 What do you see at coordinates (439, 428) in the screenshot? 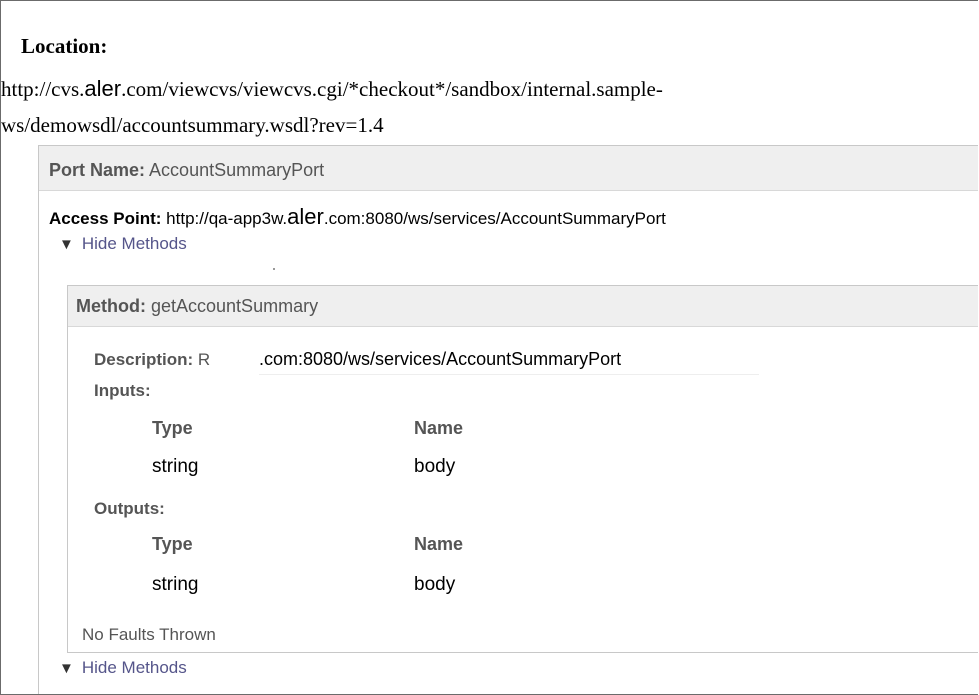
I see `inputs-name-header: Name` at bounding box center [439, 428].